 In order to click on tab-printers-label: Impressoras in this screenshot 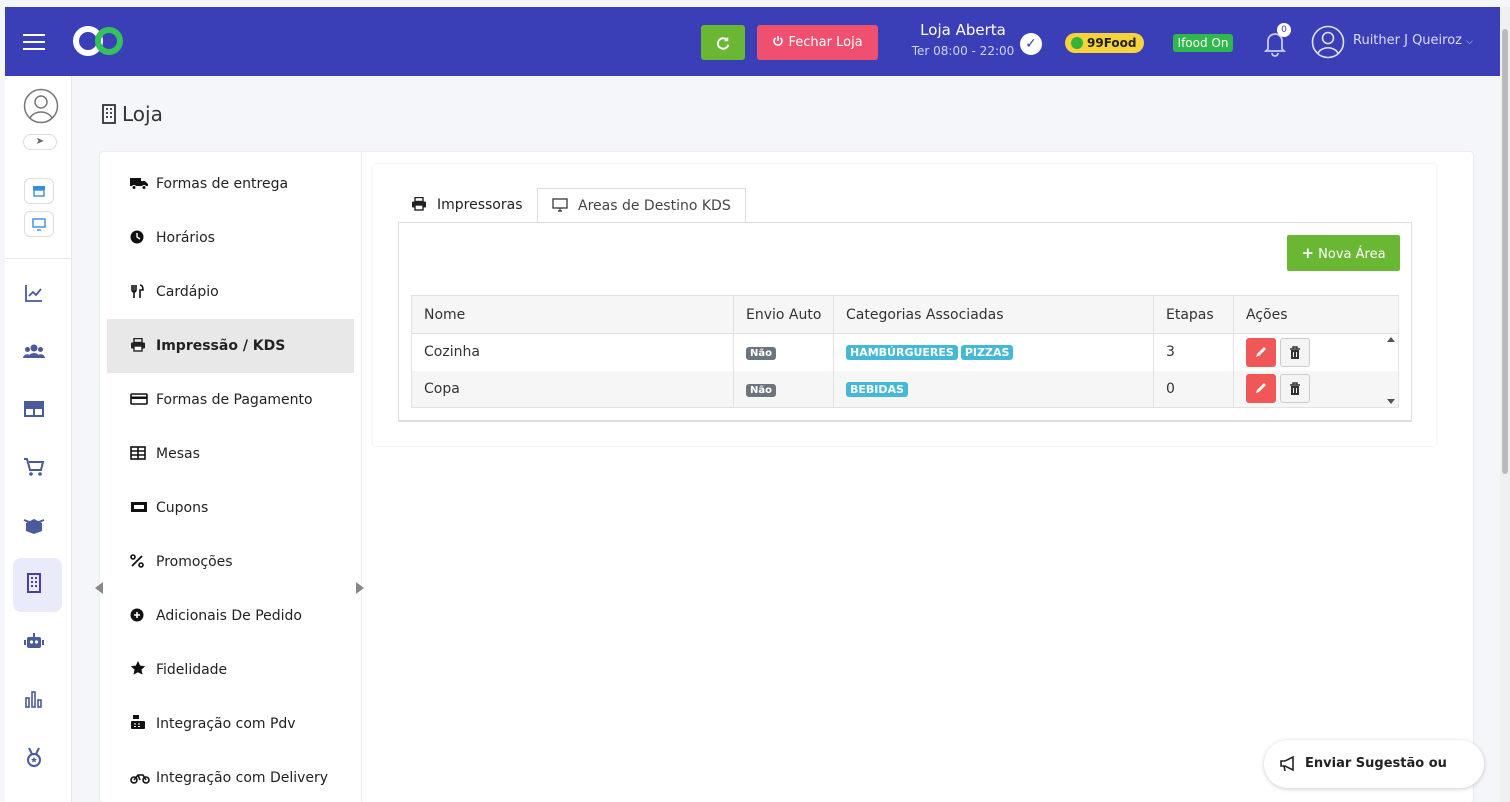, I will do `click(480, 205)`.